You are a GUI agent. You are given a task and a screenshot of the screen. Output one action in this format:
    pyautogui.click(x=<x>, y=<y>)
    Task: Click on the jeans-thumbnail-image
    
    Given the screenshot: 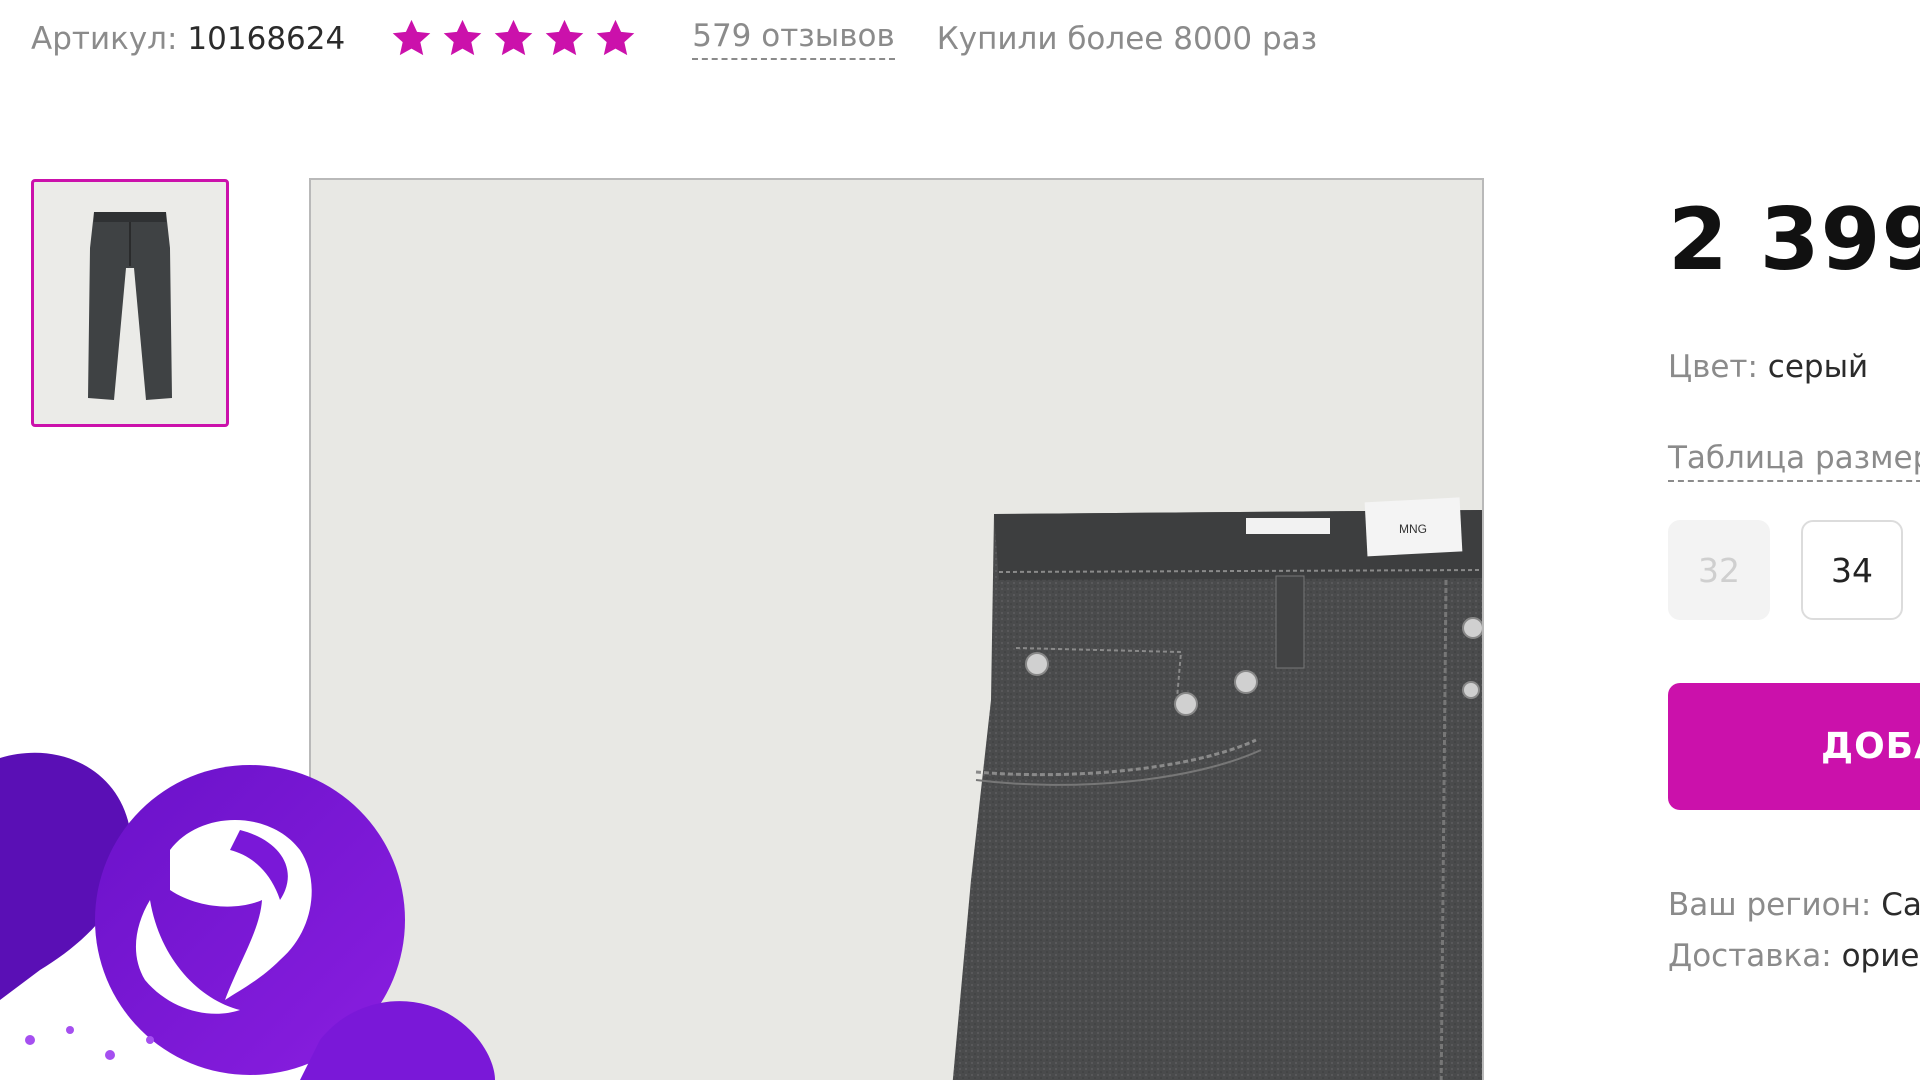 What is the action you would take?
    pyautogui.click(x=130, y=306)
    